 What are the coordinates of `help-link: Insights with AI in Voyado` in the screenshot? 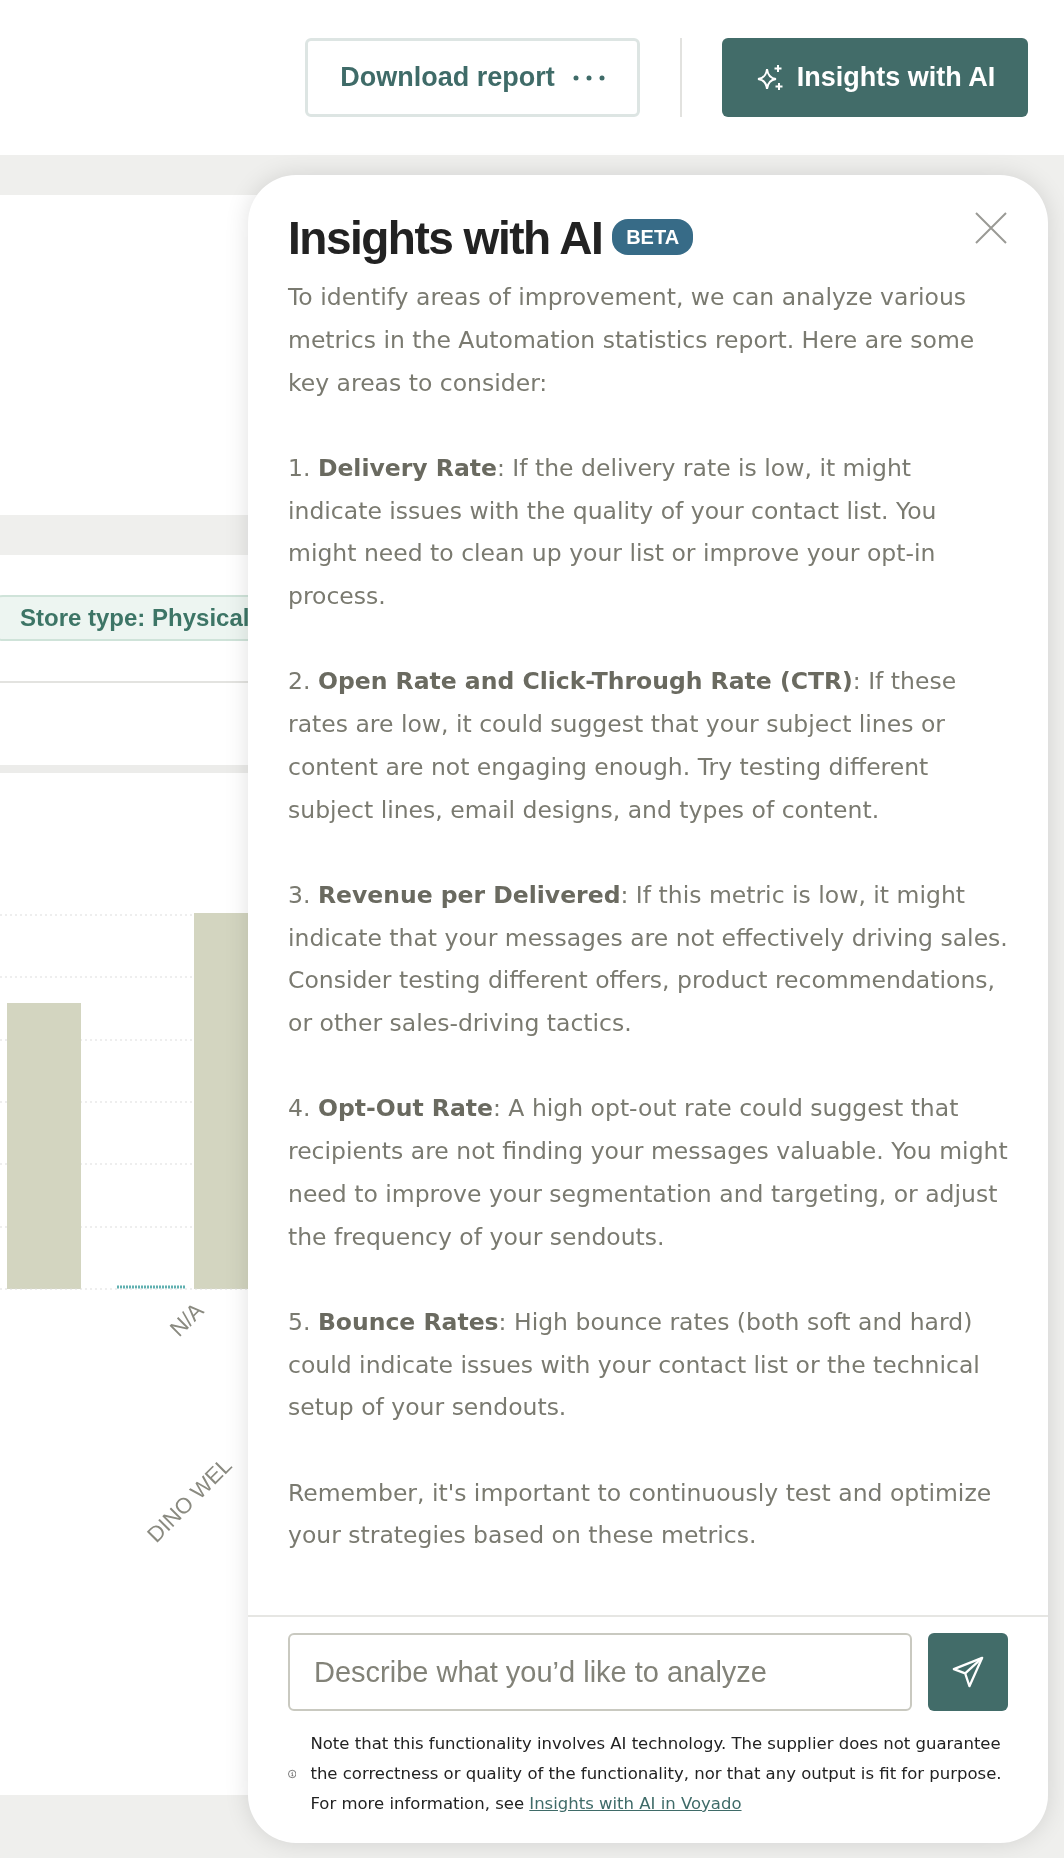 It's located at (635, 1803).